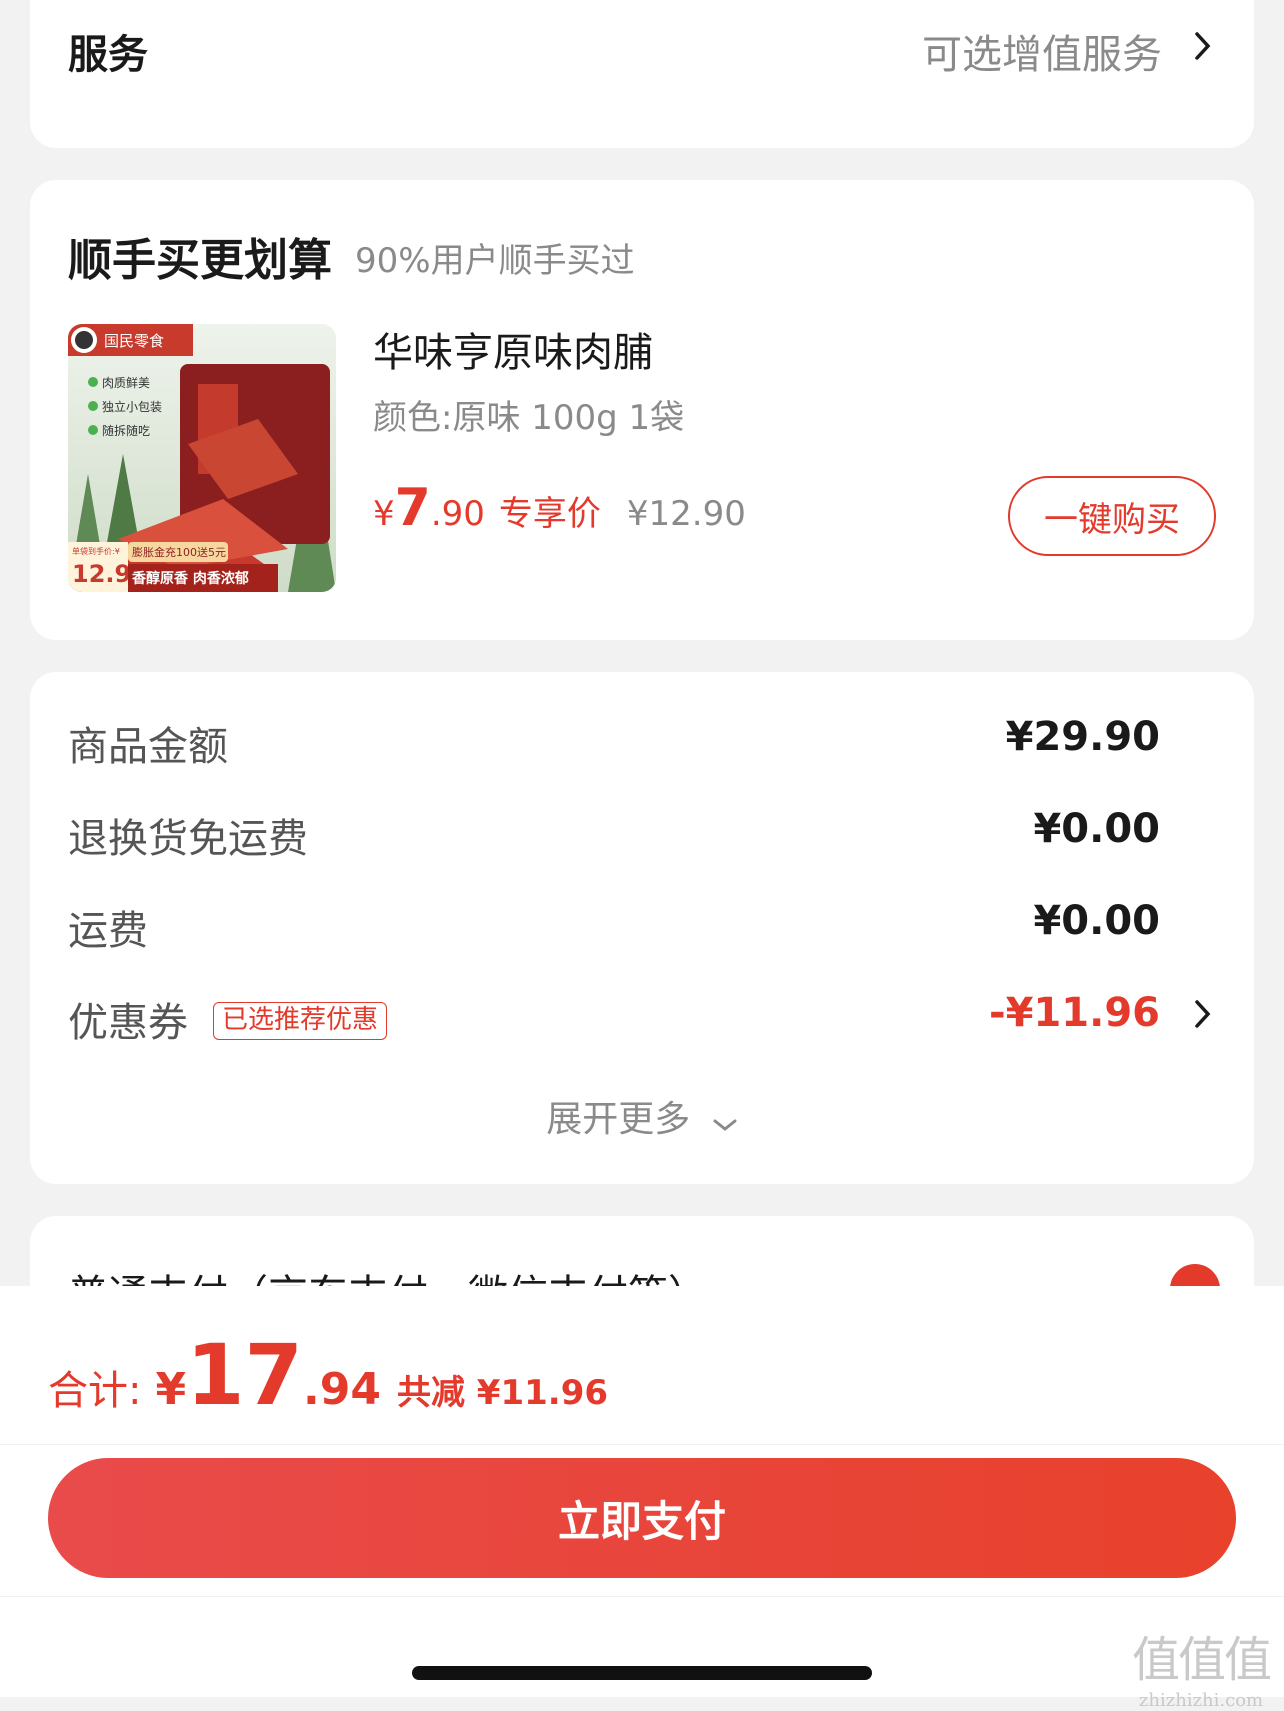 Image resolution: width=1284 pixels, height=1711 pixels. Describe the element at coordinates (1082, 737) in the screenshot. I see `amount-value-goods: ¥29.90` at that location.